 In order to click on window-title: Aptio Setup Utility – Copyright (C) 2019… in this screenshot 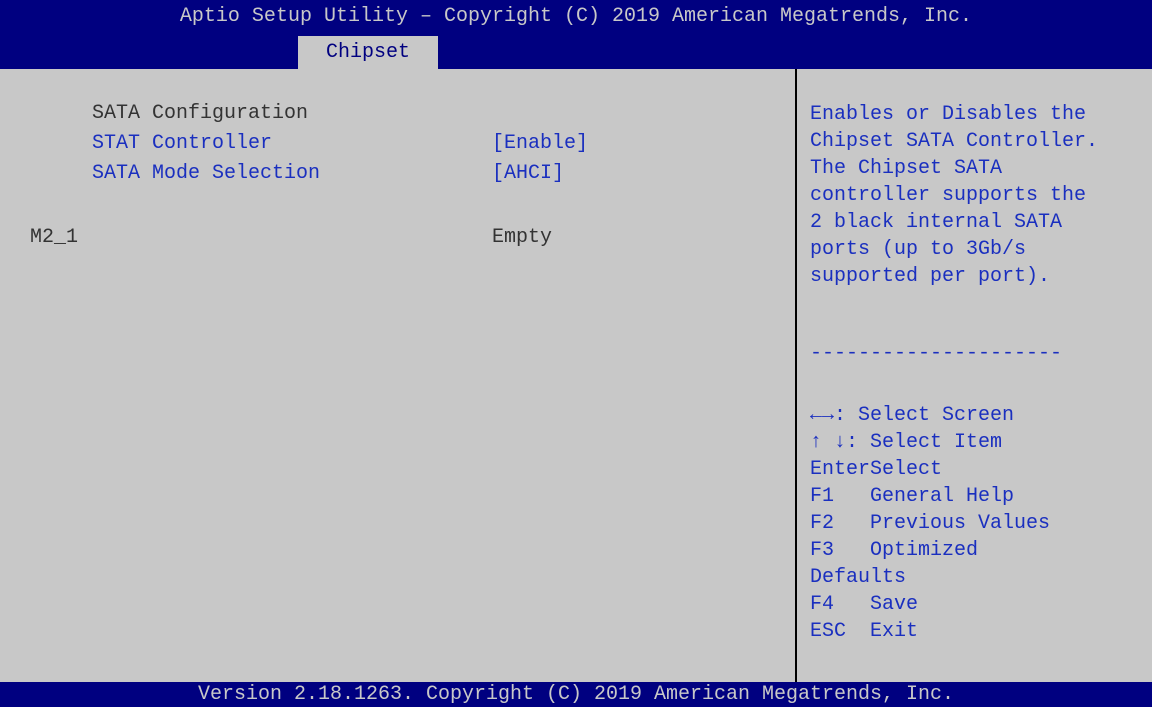, I will do `click(576, 16)`.